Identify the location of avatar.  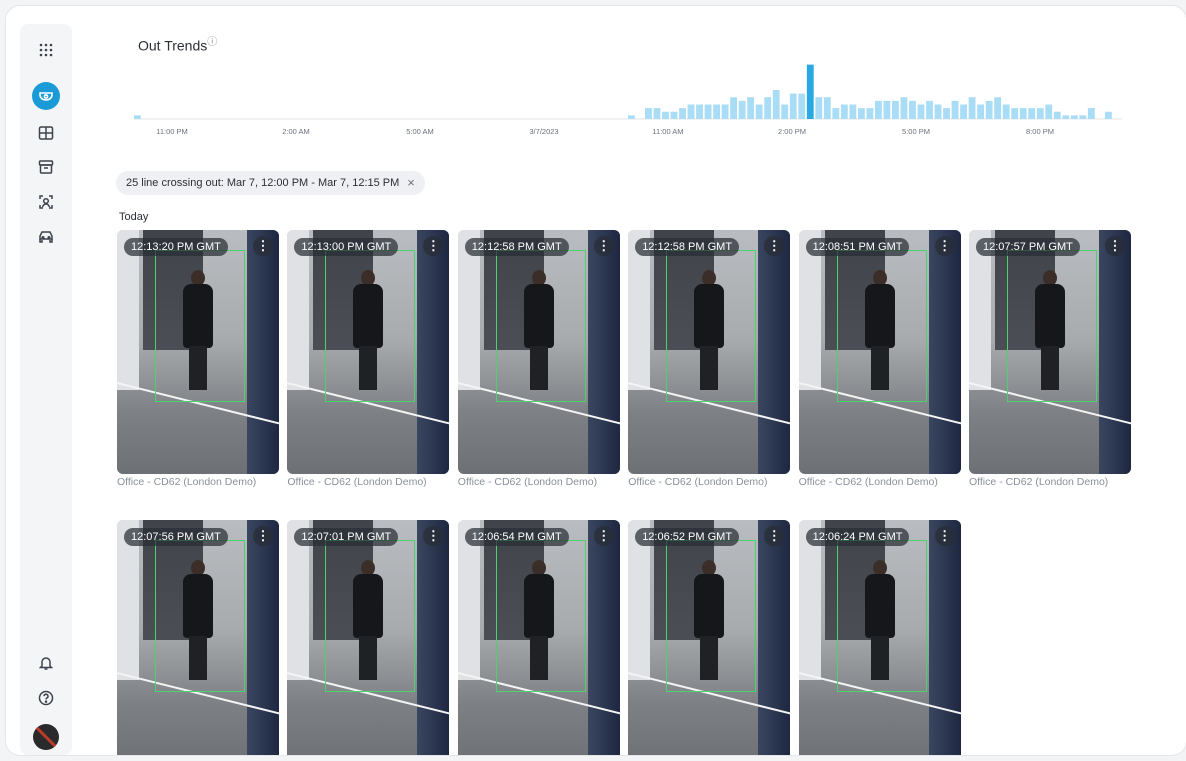
(46, 737).